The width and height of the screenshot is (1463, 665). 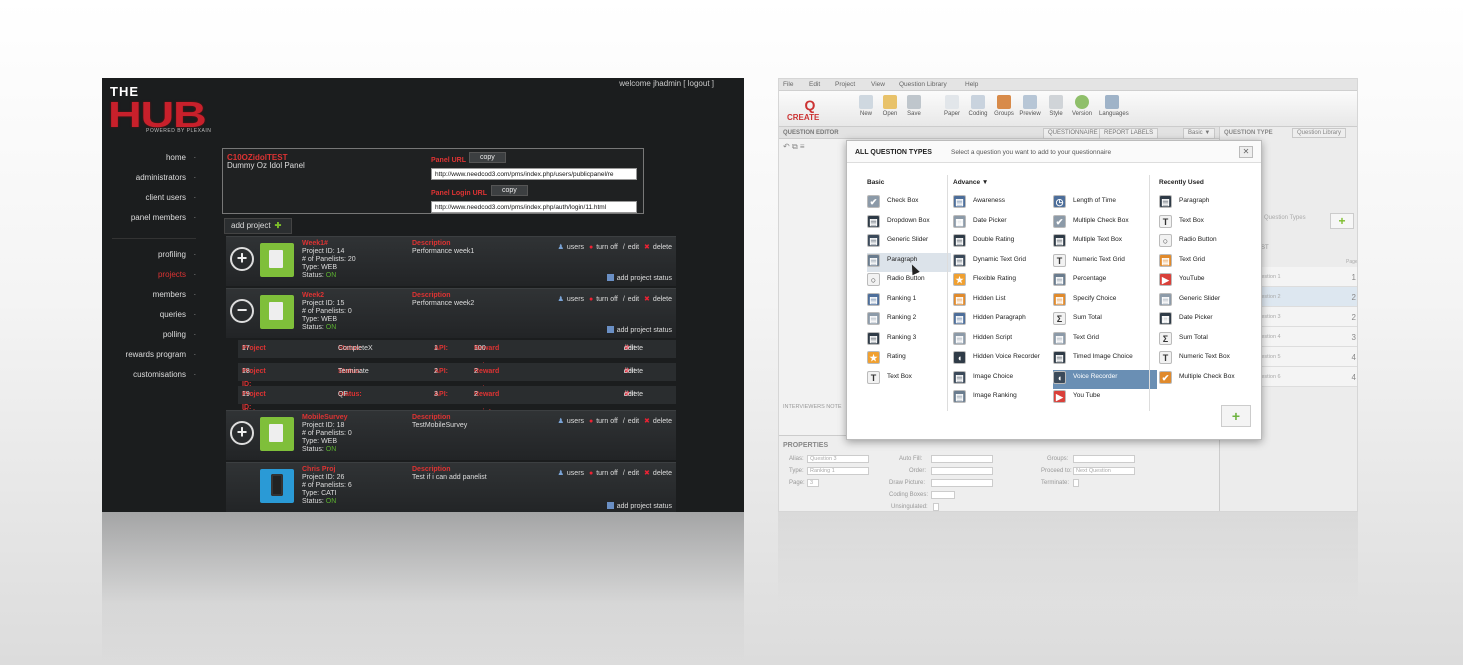 I want to click on question-type-item: ◷ Length of Time, so click(x=1105, y=204).